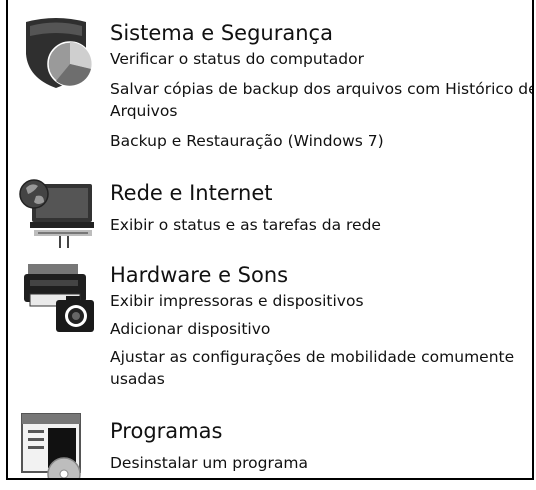 Image resolution: width=536 pixels, height=490 pixels. I want to click on link-printers-devices: Exibir impressoras e dispositivos, so click(237, 301).